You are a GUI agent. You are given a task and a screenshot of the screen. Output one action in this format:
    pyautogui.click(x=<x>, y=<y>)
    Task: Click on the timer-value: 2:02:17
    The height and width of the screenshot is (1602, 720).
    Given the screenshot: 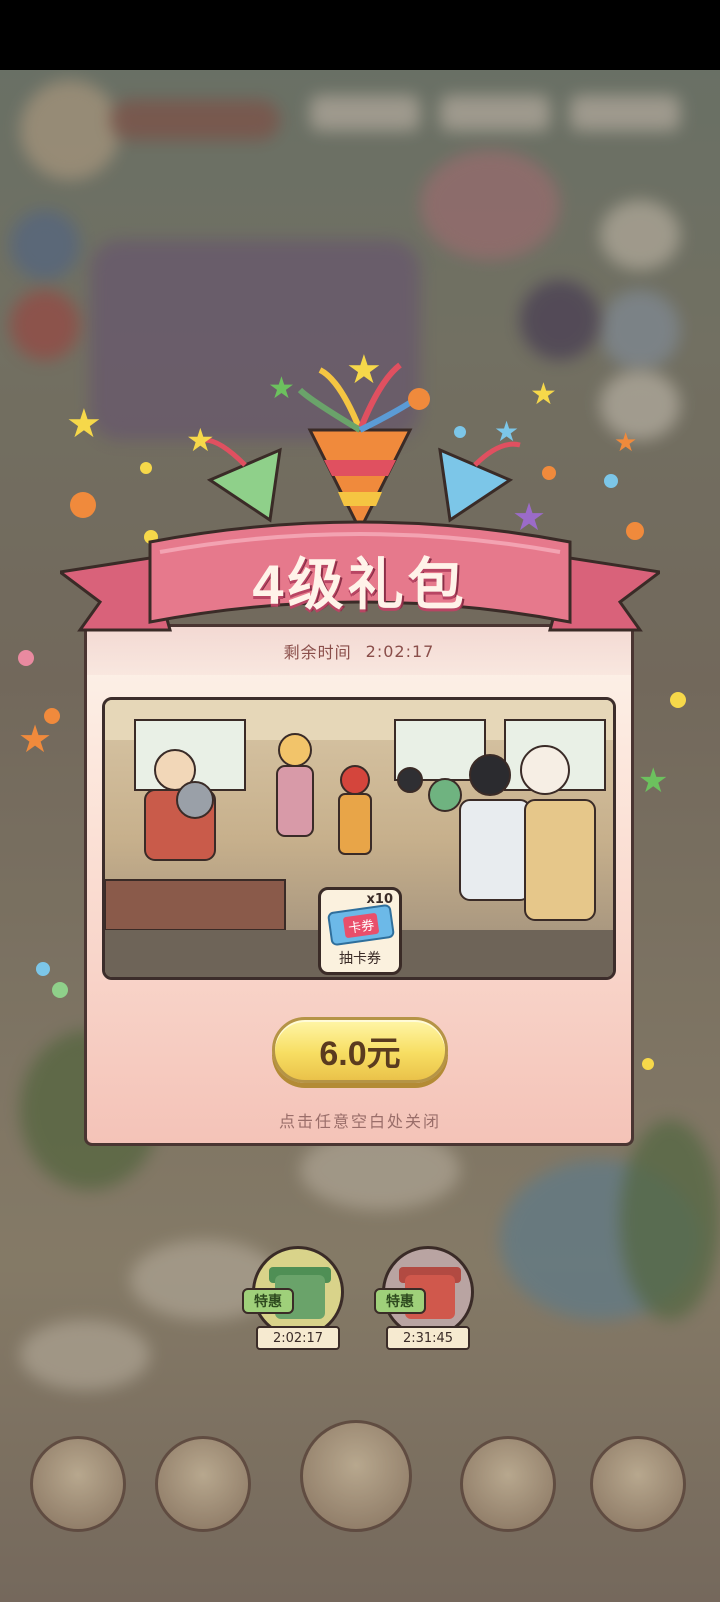 What is the action you would take?
    pyautogui.click(x=400, y=651)
    